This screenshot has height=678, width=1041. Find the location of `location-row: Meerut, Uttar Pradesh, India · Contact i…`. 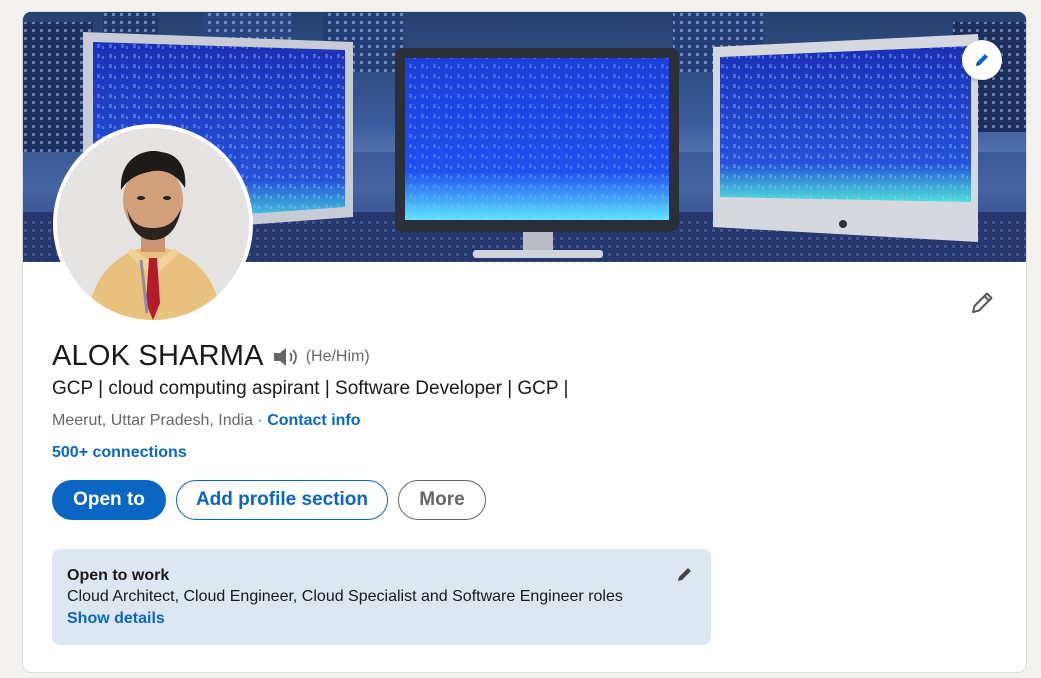

location-row: Meerut, Uttar Pradesh, India · Contact i… is located at coordinates (206, 421).